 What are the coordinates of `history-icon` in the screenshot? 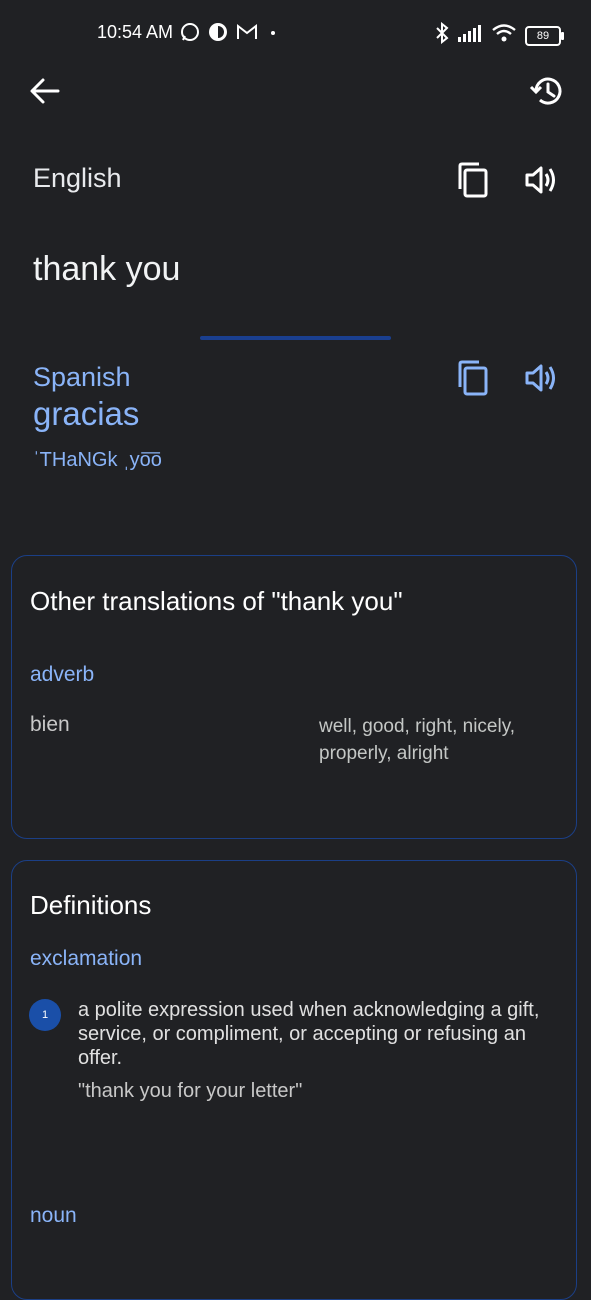 It's located at (545, 91).